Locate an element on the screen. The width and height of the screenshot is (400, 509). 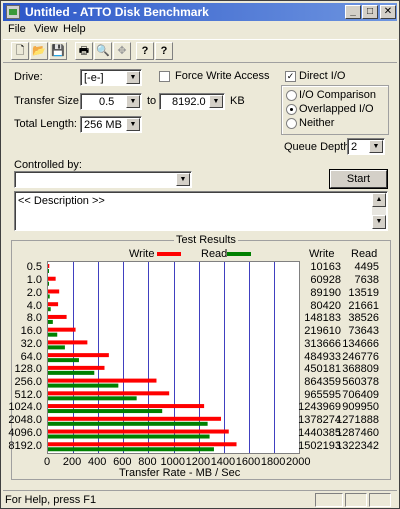
queue-depth-value: 2 is located at coordinates (354, 147).